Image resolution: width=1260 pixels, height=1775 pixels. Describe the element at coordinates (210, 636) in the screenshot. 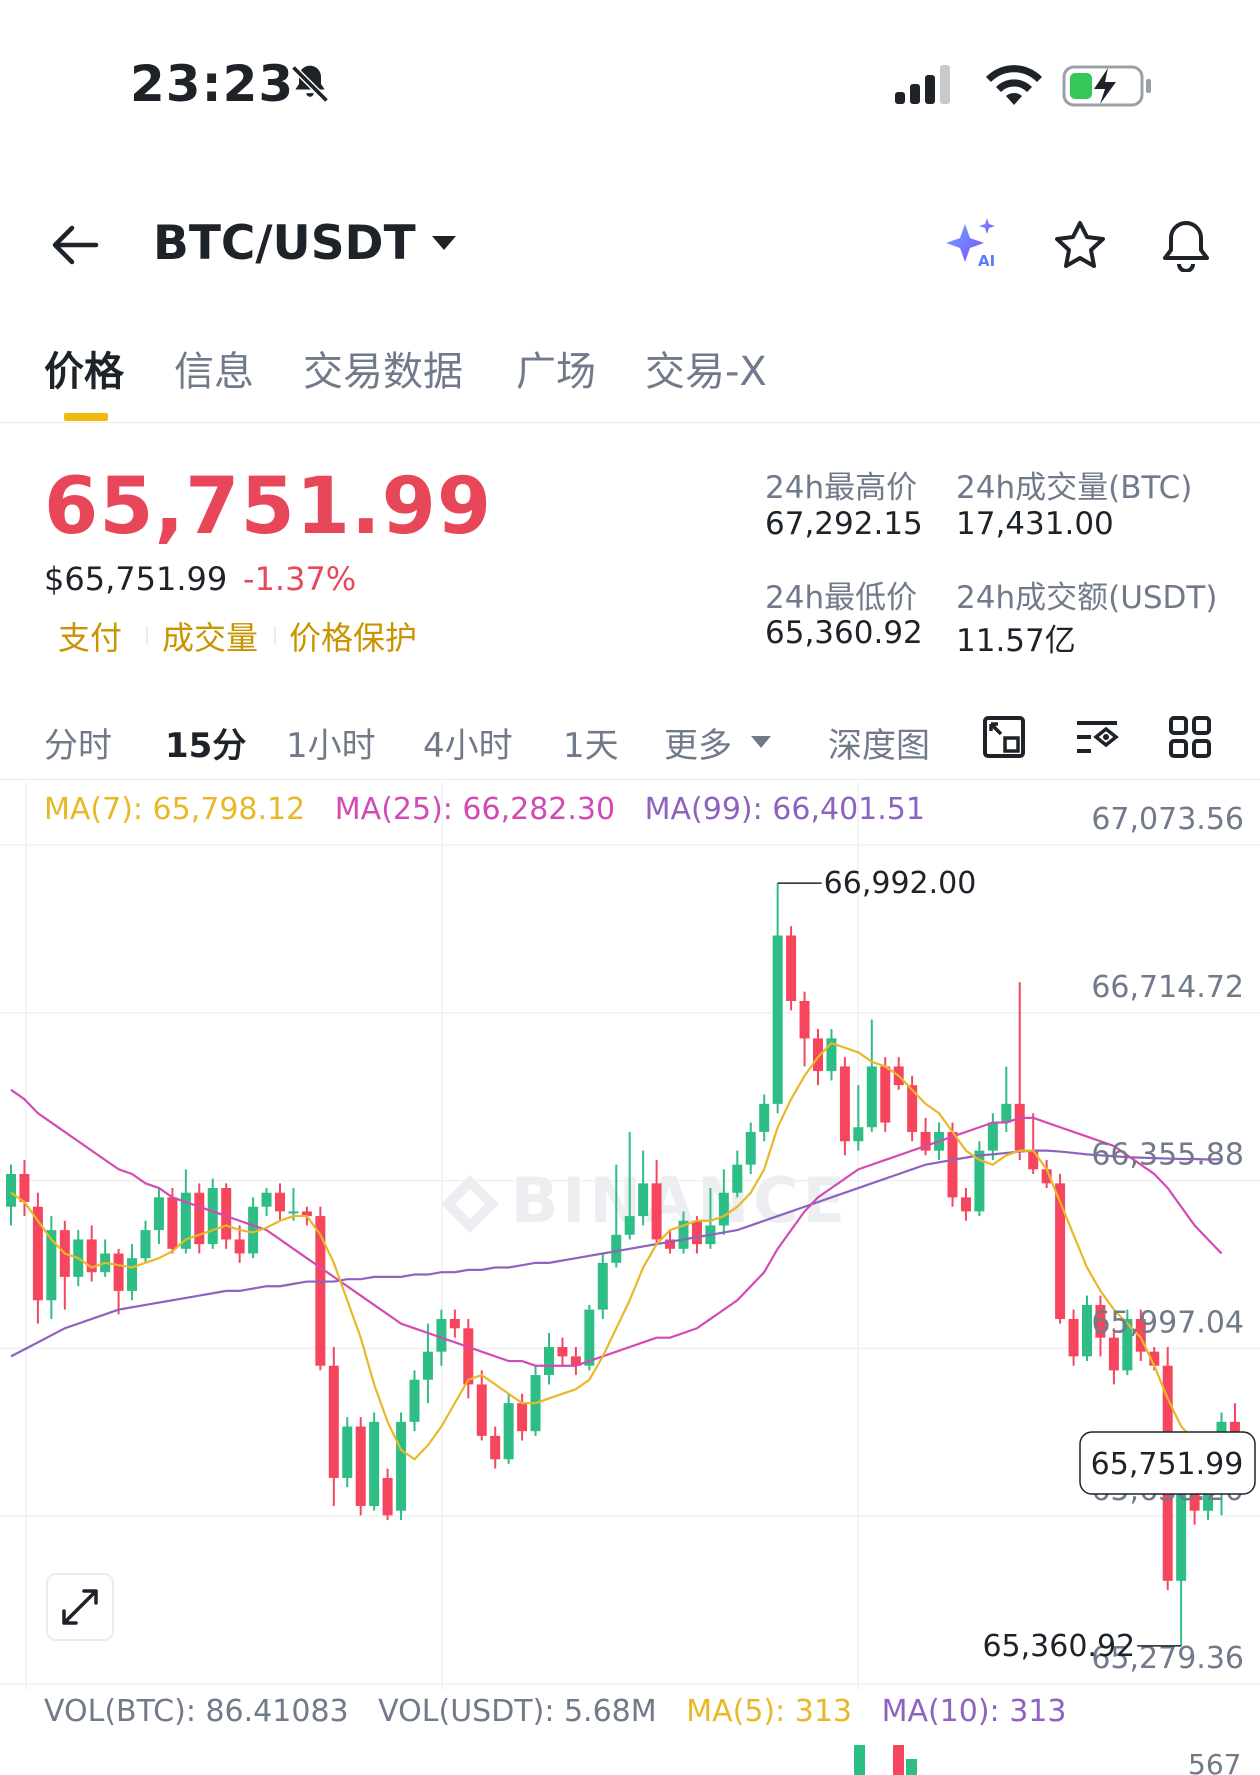

I see `tag-volume: 成交量` at that location.